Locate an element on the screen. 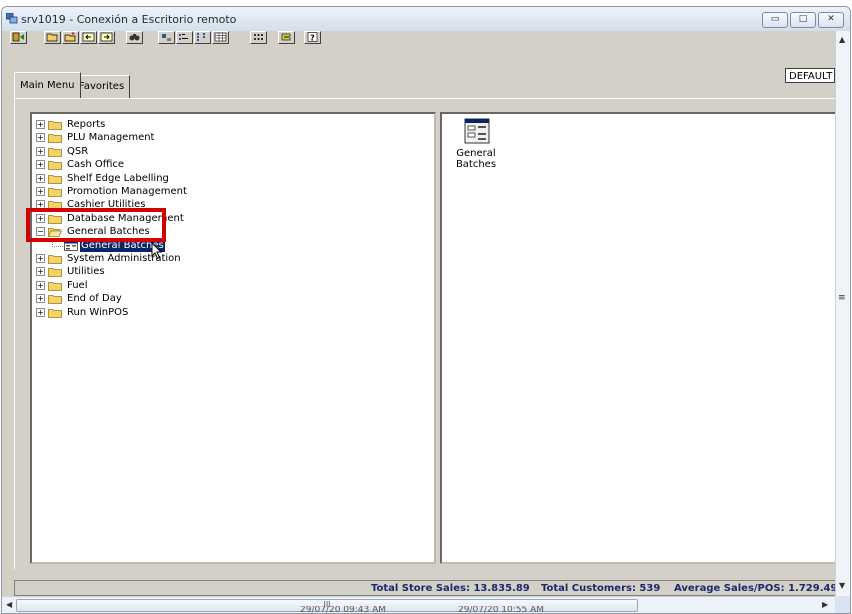  average-sales-pos: Average Sales/POS: 1.729.49 is located at coordinates (754, 588).